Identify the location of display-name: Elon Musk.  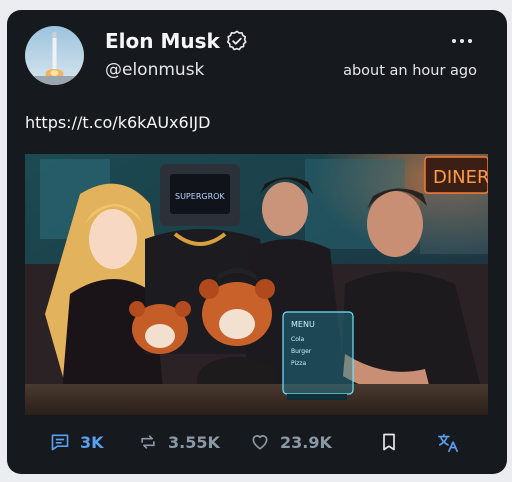
(162, 41).